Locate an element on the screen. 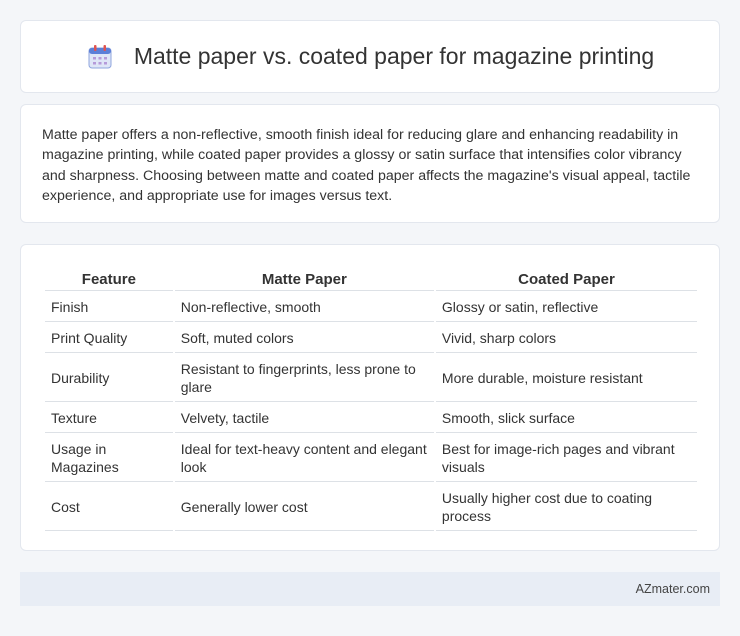 The width and height of the screenshot is (740, 636). coated-cell: More durable, moisture resistant is located at coordinates (566, 378).